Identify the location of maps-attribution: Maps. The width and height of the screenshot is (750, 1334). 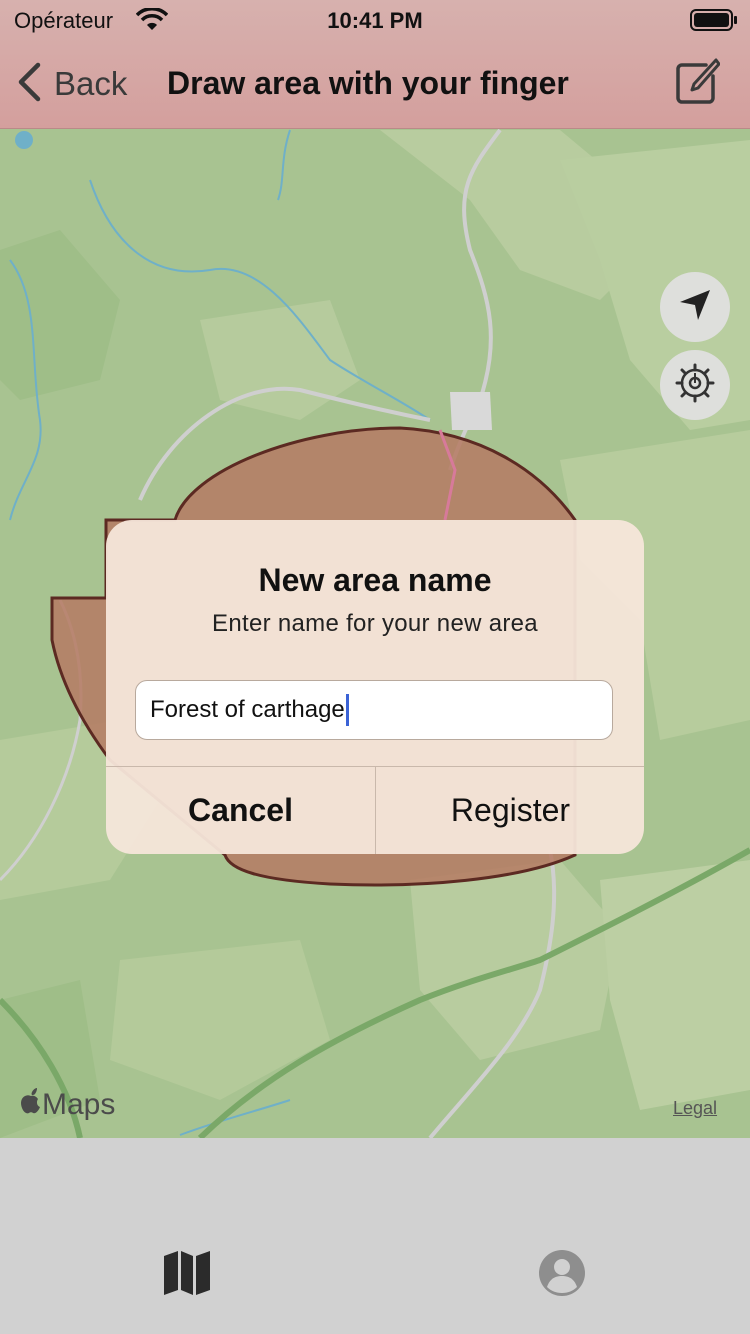
(67, 1105).